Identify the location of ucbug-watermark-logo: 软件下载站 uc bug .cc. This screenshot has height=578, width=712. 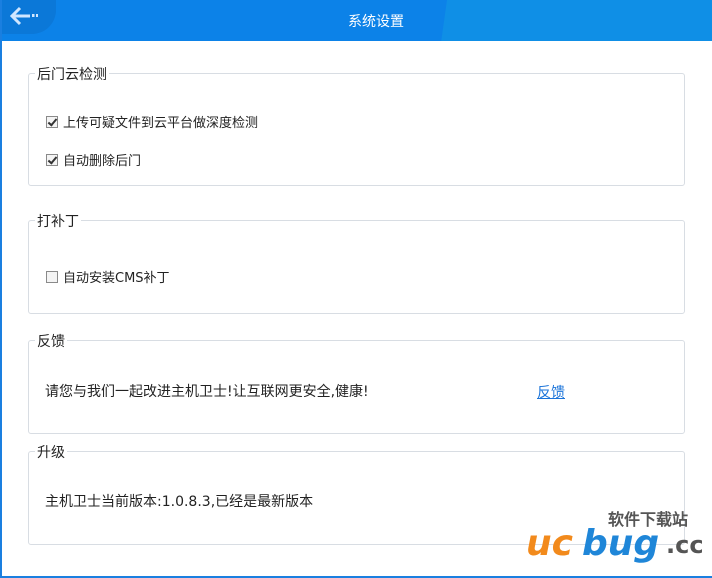
(615, 537).